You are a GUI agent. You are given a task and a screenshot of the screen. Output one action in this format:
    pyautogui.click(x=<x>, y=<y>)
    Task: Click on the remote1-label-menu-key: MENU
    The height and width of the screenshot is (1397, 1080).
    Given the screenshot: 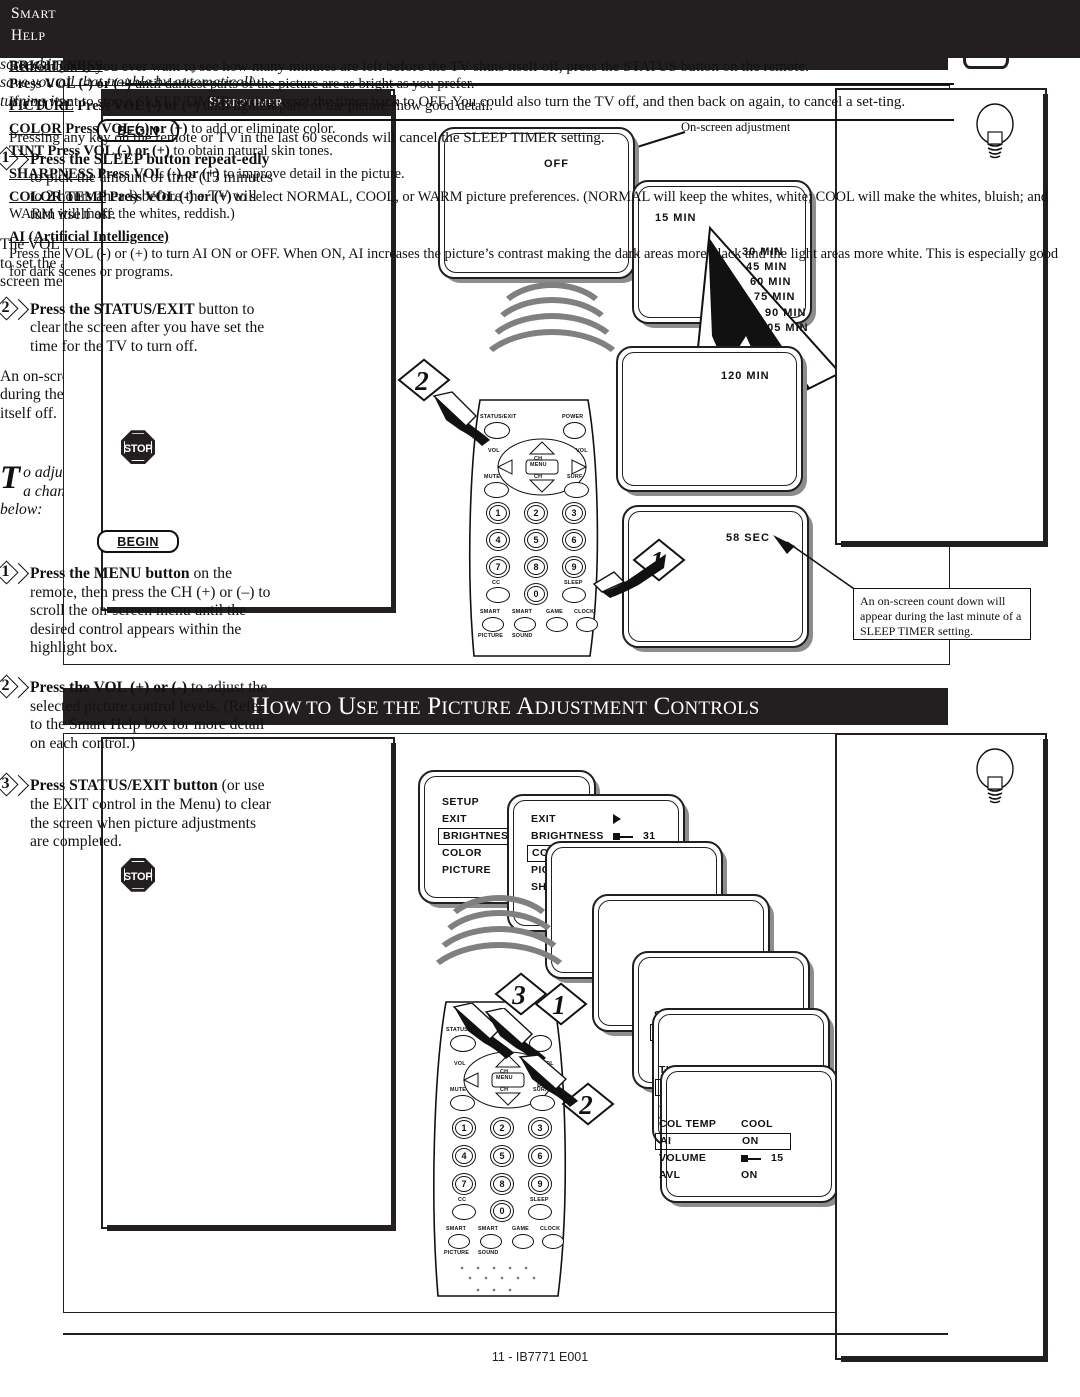 What is the action you would take?
    pyautogui.click(x=538, y=465)
    